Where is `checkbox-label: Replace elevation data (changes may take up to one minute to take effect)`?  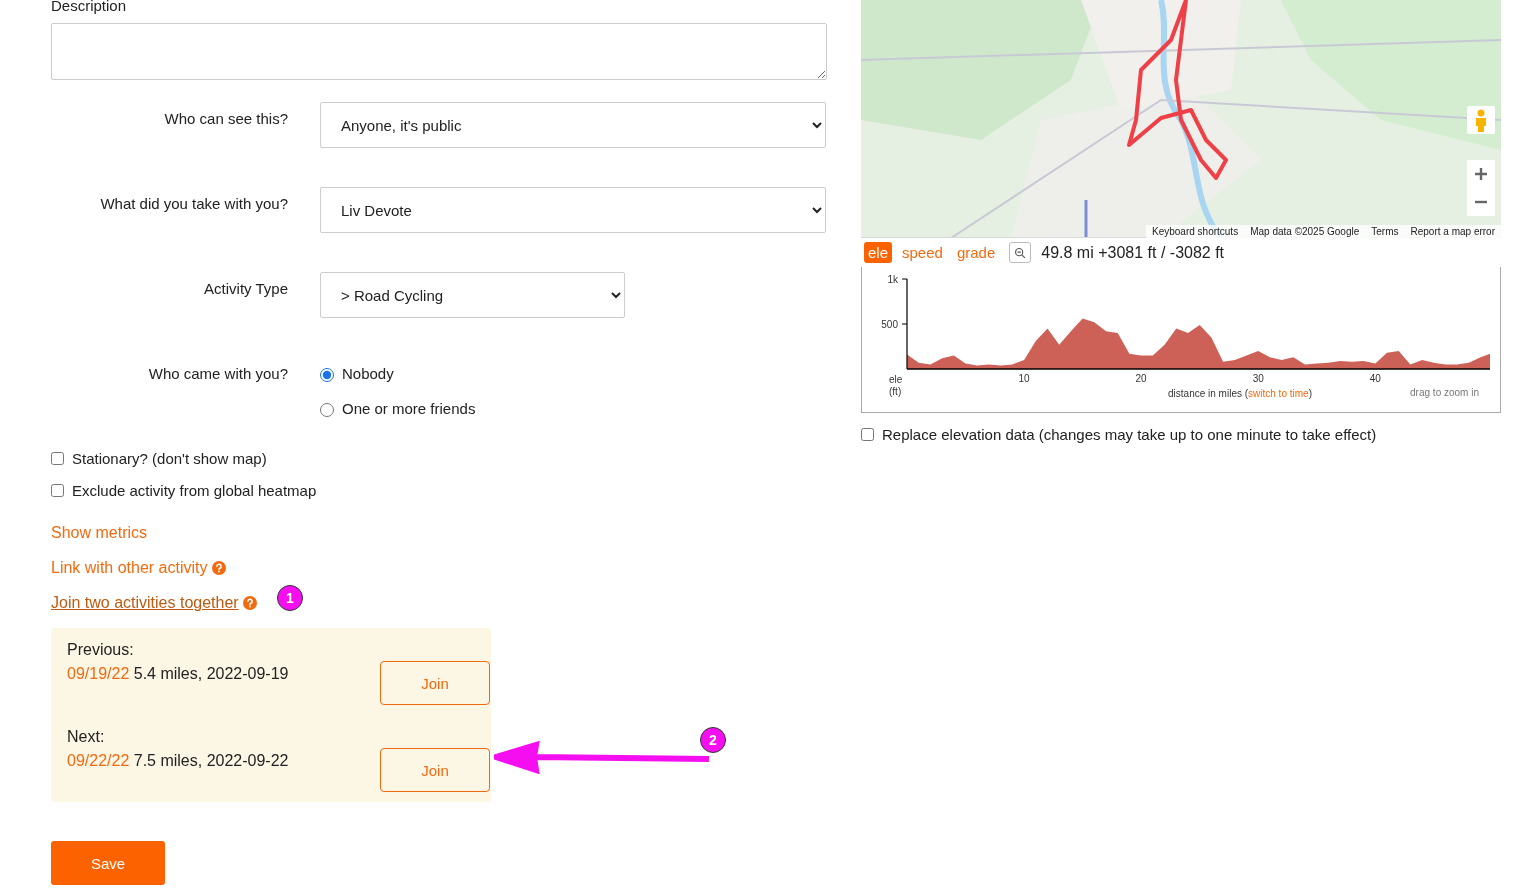
checkbox-label: Replace elevation data (changes may take up to one minute to take effect) is located at coordinates (1129, 434).